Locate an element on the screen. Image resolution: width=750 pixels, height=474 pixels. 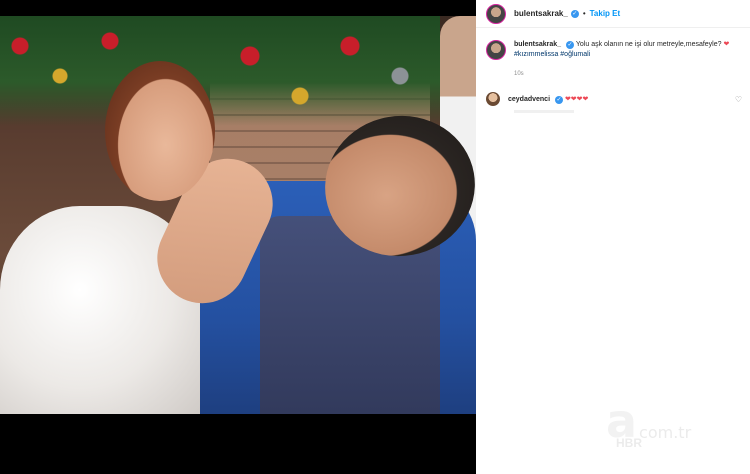
comment-like-heart-icon: ♡ is located at coordinates (738, 99).